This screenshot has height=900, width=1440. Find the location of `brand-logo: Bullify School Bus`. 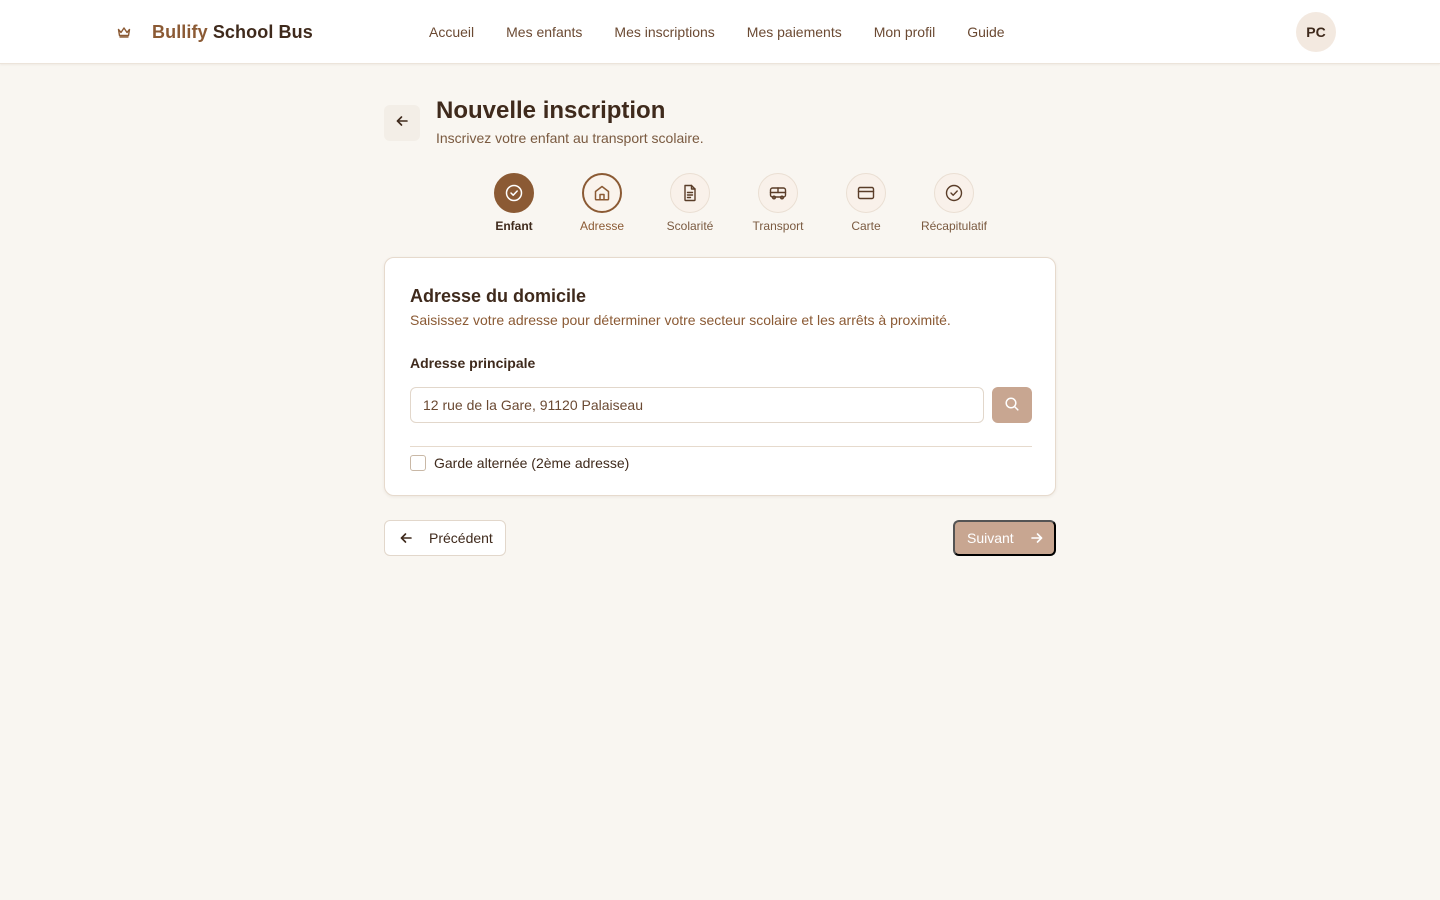

brand-logo: Bullify School Bus is located at coordinates (214, 32).